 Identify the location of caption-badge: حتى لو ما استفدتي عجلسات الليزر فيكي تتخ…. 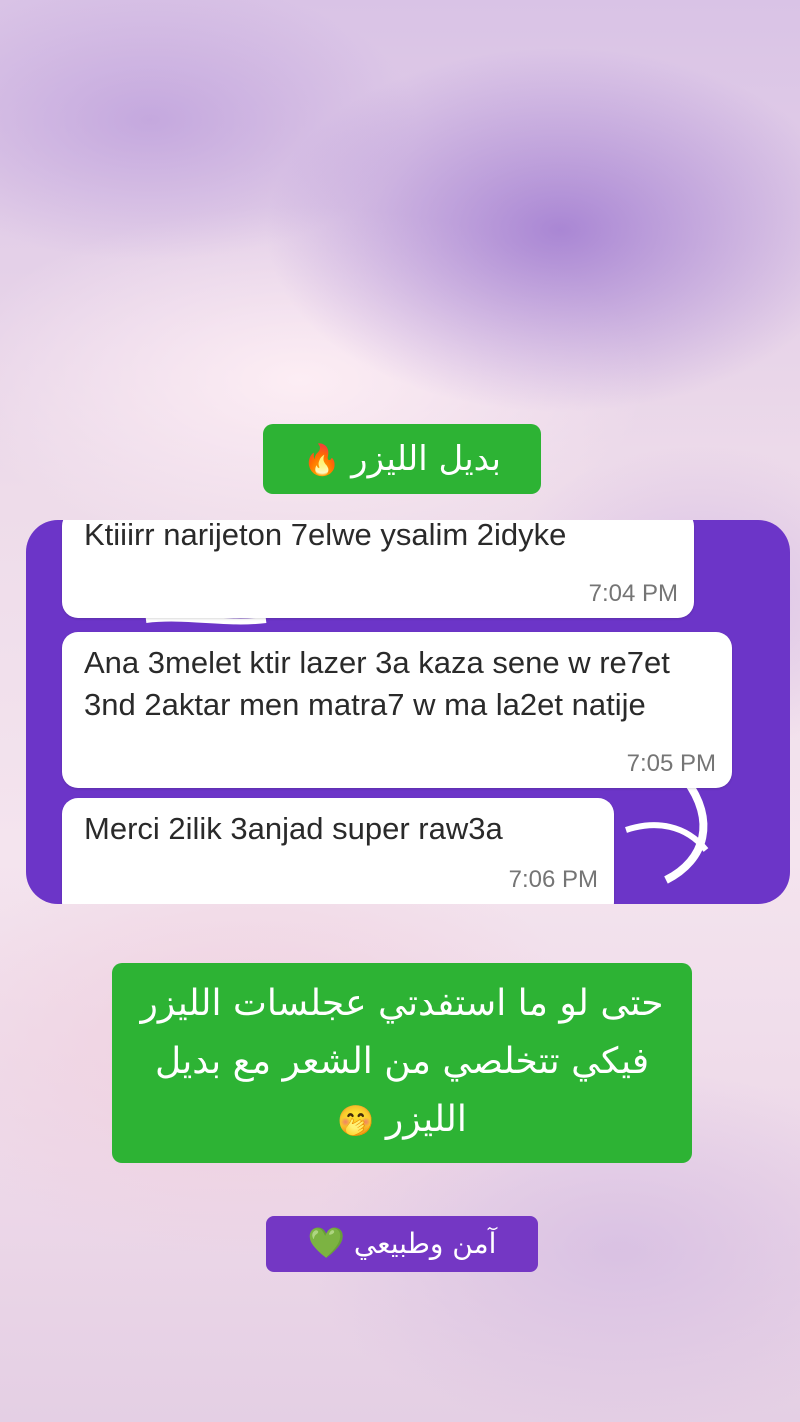
(402, 1063).